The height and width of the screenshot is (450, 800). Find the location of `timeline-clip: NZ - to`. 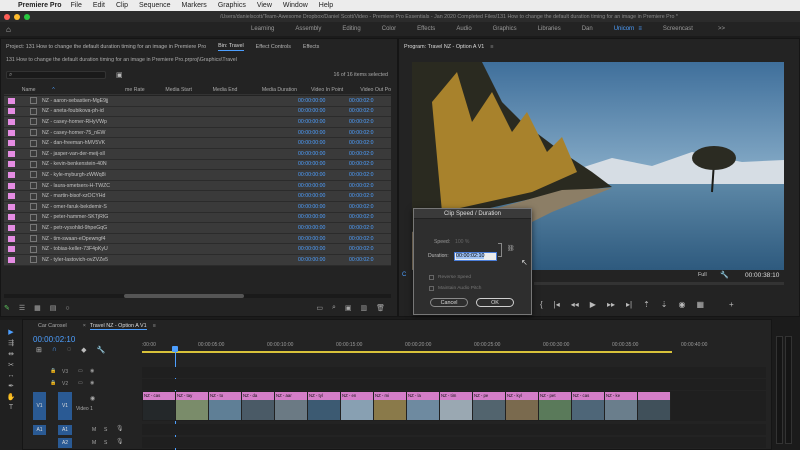

timeline-clip: NZ - to is located at coordinates (225, 406).